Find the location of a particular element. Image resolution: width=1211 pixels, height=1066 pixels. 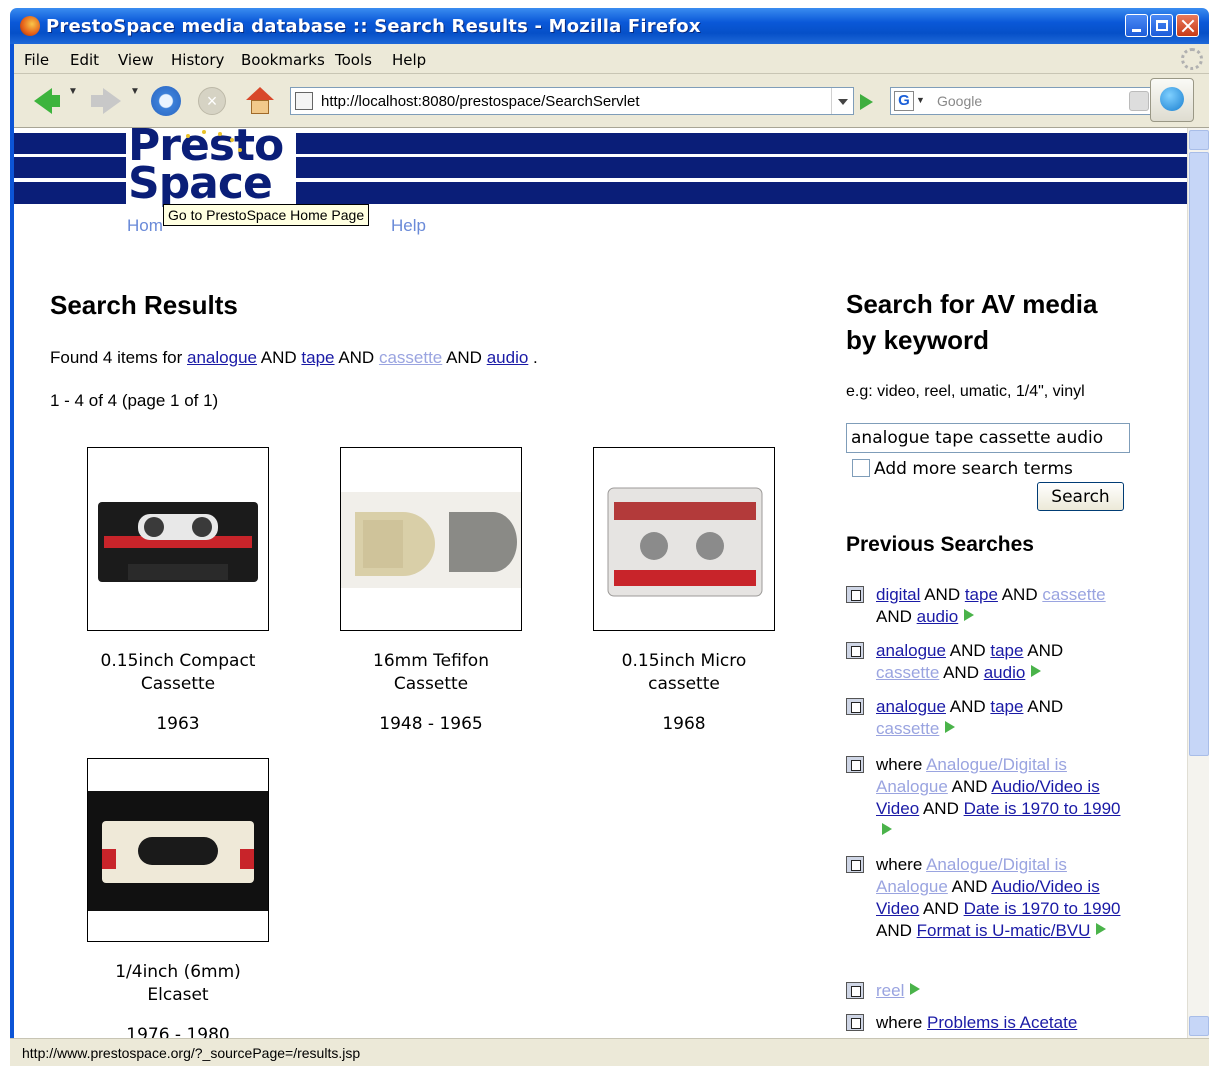

vertical-scrollbar is located at coordinates (1198, 583).